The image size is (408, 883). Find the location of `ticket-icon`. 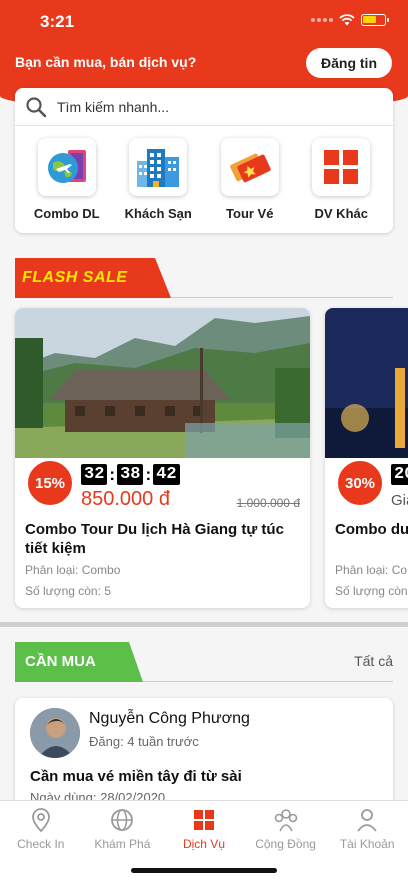

ticket-icon is located at coordinates (249, 167).